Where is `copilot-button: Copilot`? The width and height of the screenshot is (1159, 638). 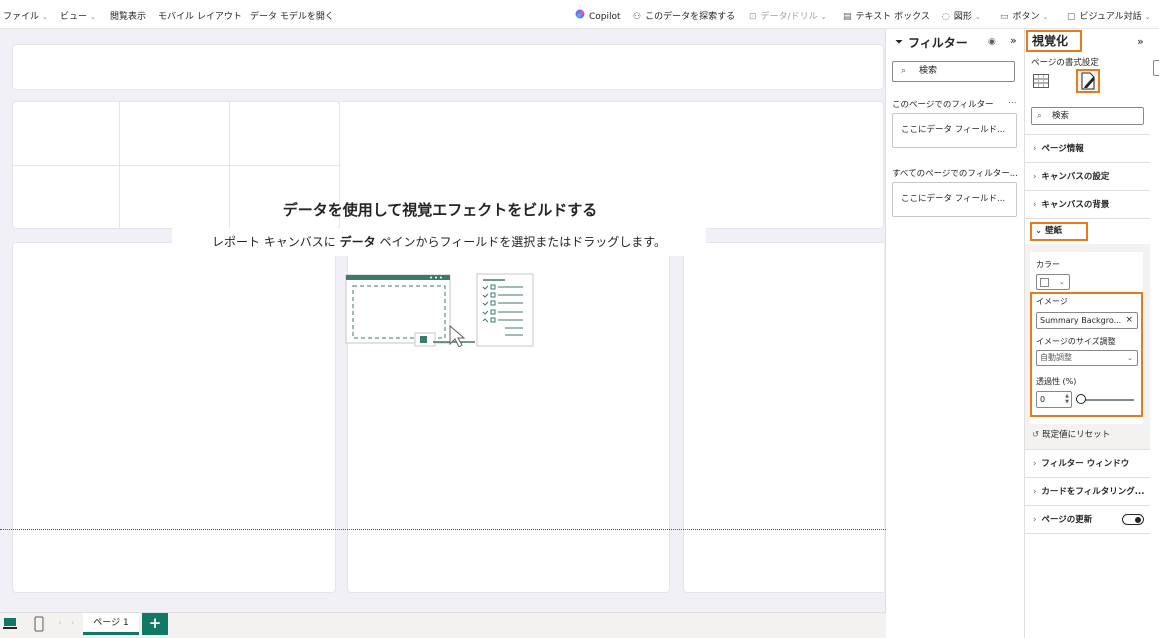
copilot-button: Copilot is located at coordinates (598, 15).